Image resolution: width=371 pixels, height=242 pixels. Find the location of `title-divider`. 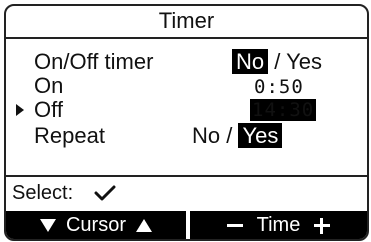

title-divider is located at coordinates (186, 38).